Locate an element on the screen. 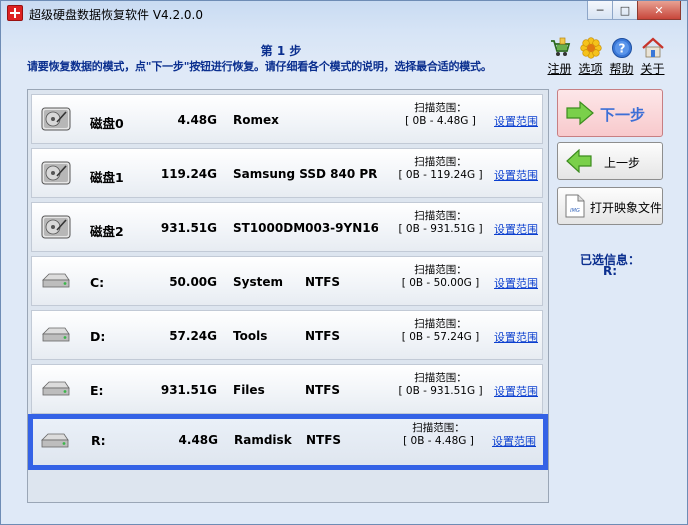  disk-label: Tools is located at coordinates (250, 336).